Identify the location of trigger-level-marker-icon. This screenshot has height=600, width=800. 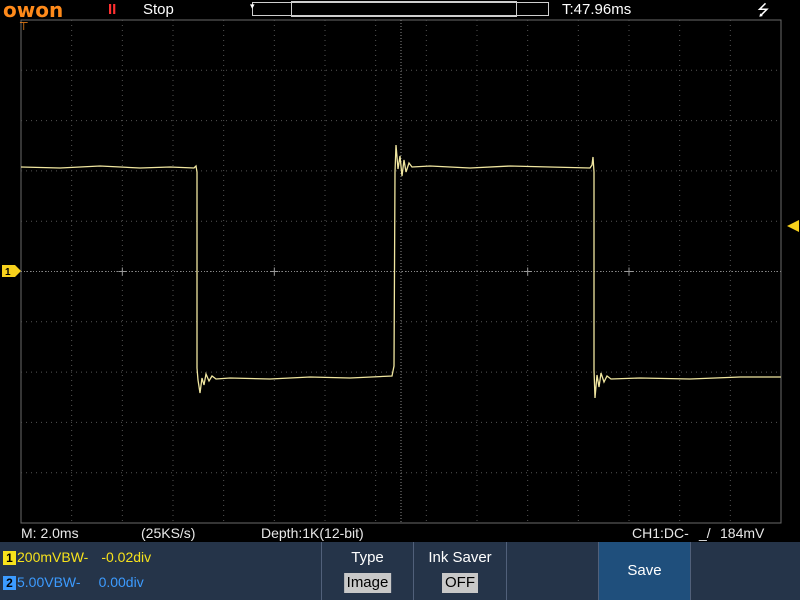
(793, 226).